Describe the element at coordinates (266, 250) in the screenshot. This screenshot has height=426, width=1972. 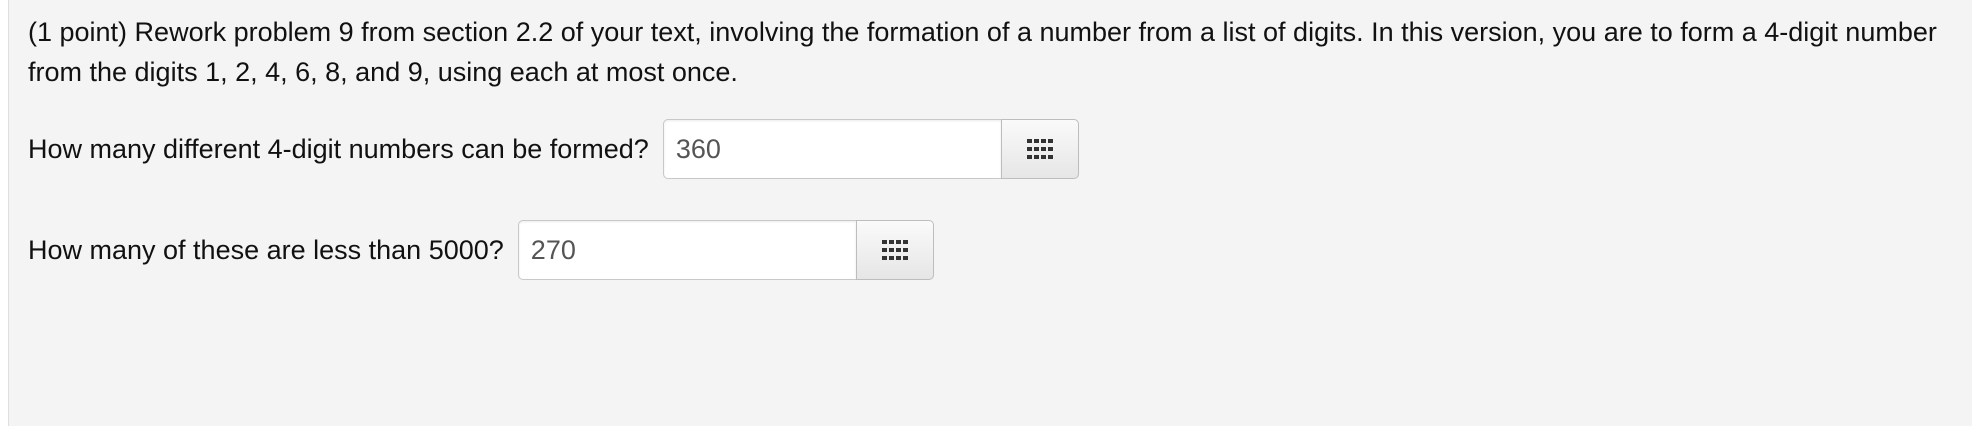
I see `question-label-2: How many of these are less than 5000?` at that location.